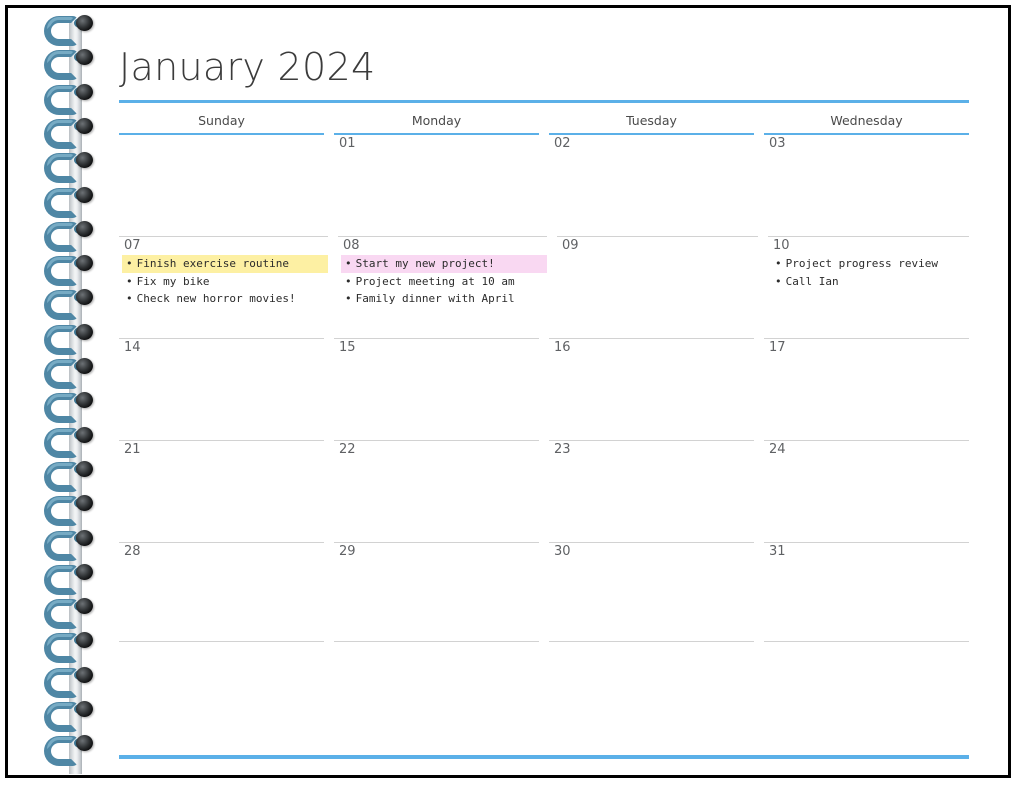 Image resolution: width=1024 pixels, height=791 pixels. I want to click on day-number: 14, so click(132, 347).